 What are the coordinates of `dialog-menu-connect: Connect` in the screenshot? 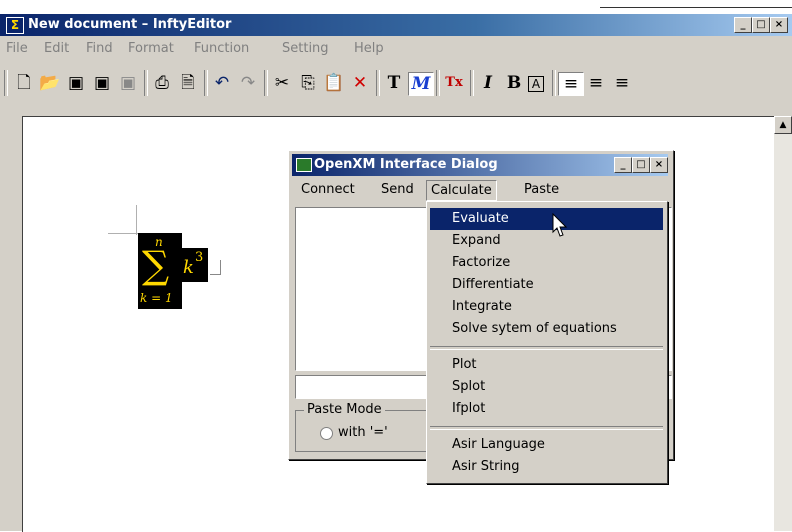 It's located at (328, 189).